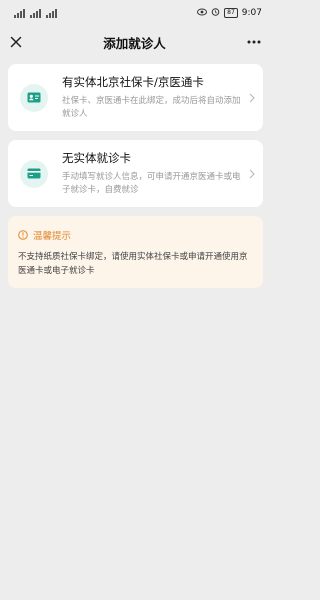  What do you see at coordinates (52, 236) in the screenshot?
I see `notice-title: 温馨提示` at bounding box center [52, 236].